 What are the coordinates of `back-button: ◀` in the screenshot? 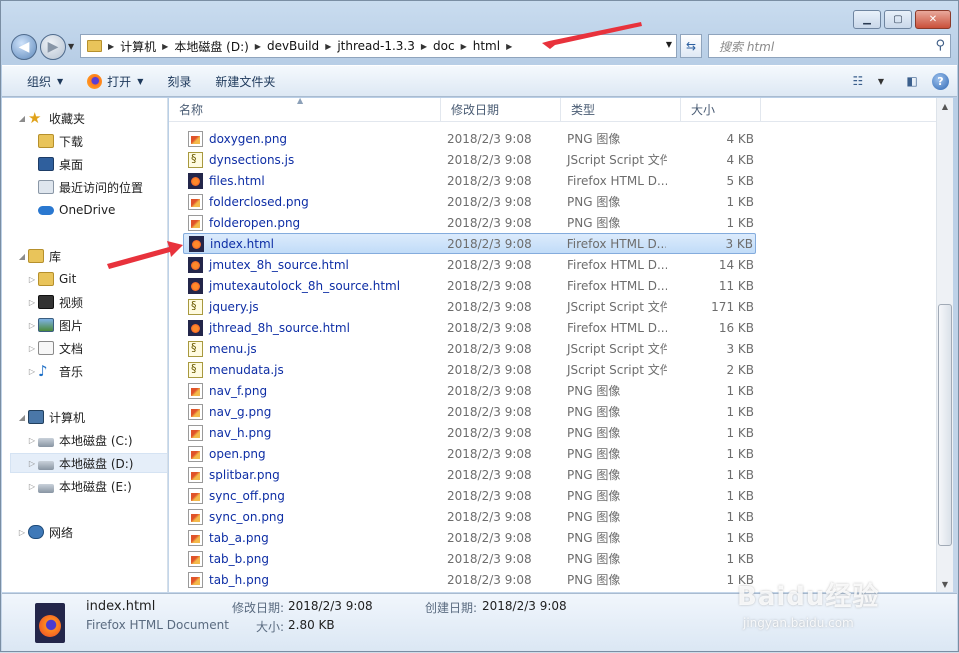 It's located at (24, 47).